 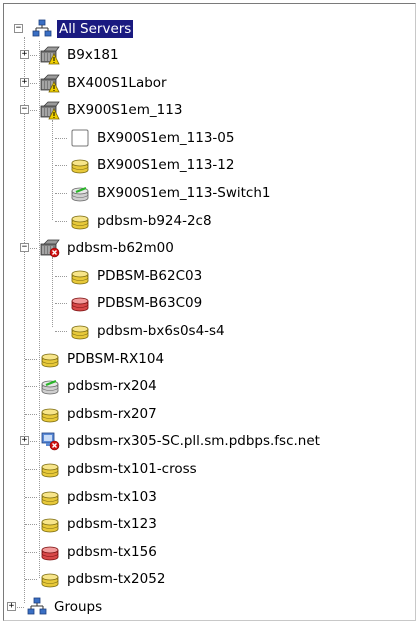 What do you see at coordinates (95, 29) in the screenshot?
I see `tree-item-label: All Servers` at bounding box center [95, 29].